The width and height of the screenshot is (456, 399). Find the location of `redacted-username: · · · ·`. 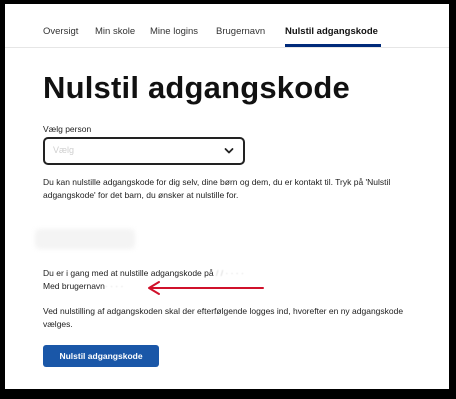

redacted-username: · · · · is located at coordinates (114, 286).